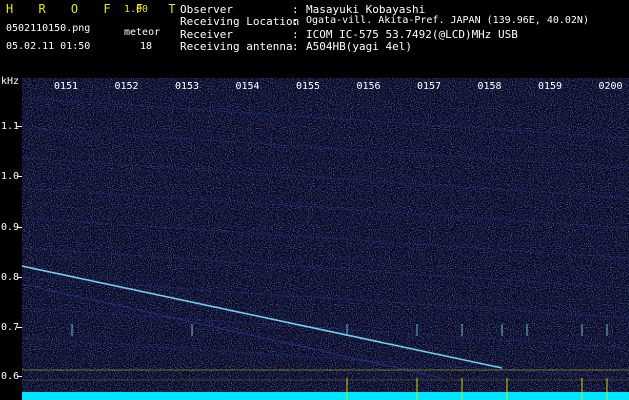 This screenshot has width=629, height=400. I want to click on field-label-location: Receiving Location, so click(240, 21).